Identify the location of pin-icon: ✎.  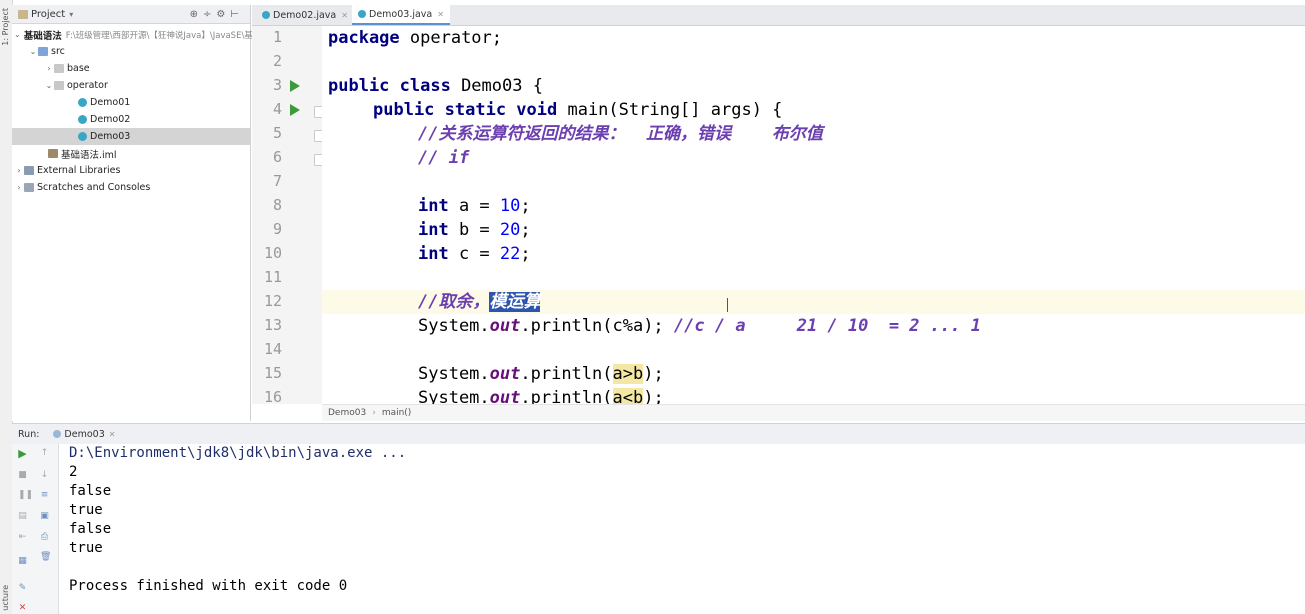
(22, 588).